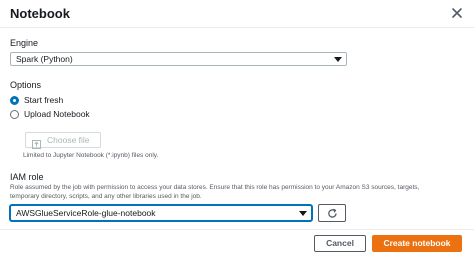 The image size is (474, 257). I want to click on cancel-button: Cancel, so click(340, 243).